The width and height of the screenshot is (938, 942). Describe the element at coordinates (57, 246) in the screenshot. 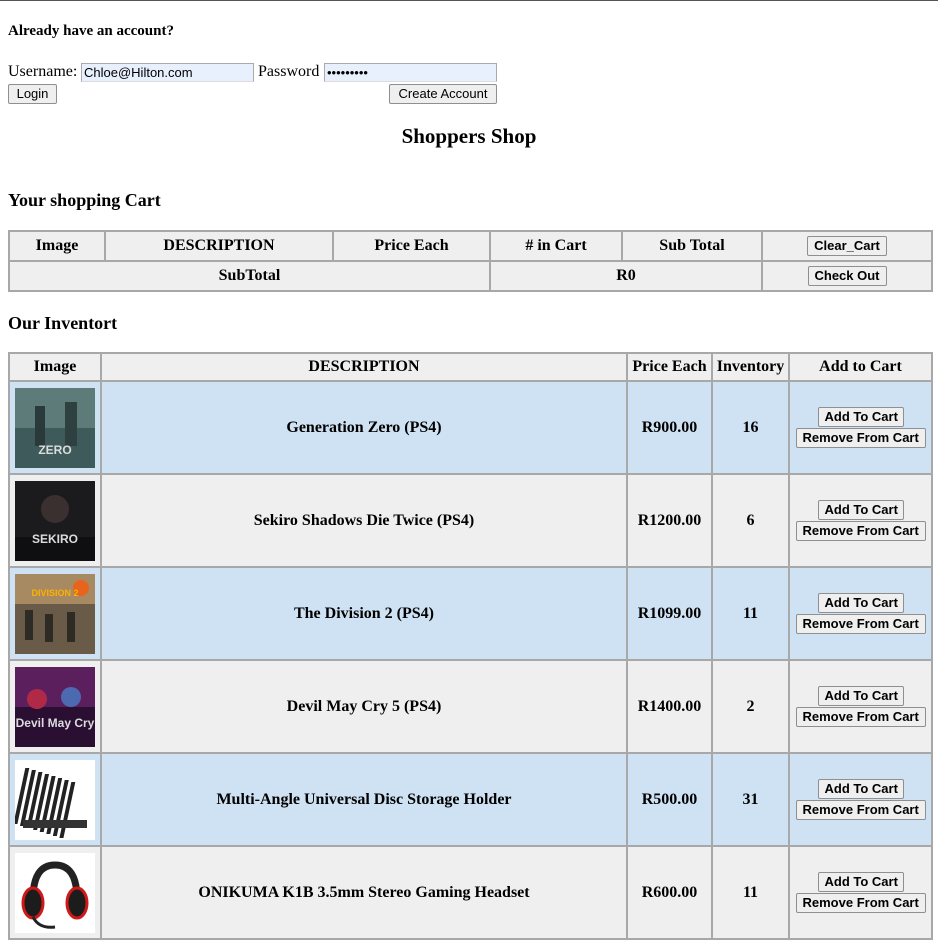

I see `cart-header-image: Image` at that location.